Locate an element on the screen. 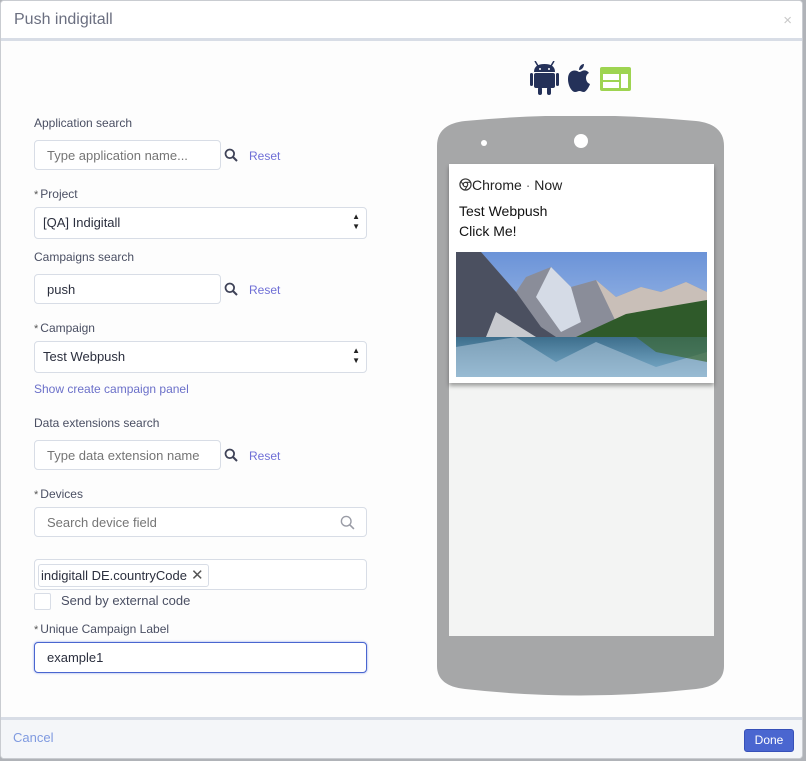 Image resolution: width=806 pixels, height=761 pixels. chrome-icon is located at coordinates (465, 184).